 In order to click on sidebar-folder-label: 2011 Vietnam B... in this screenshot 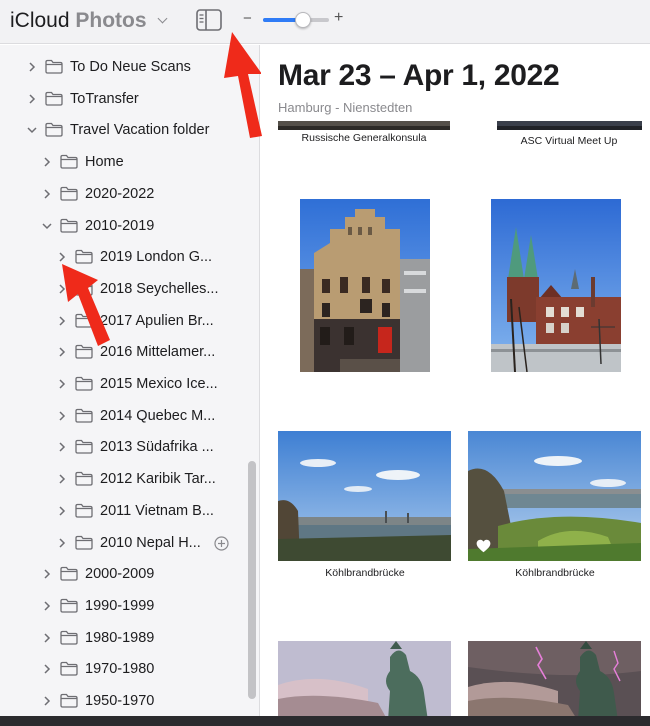, I will do `click(157, 510)`.